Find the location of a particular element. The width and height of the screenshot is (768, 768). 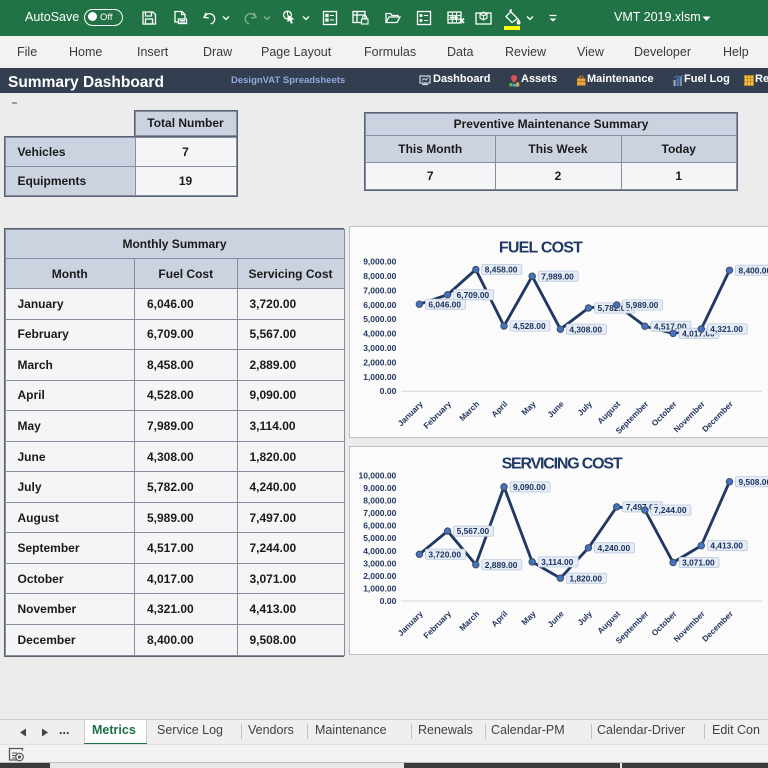

svg-text: 2,889.00 is located at coordinates (501, 565).